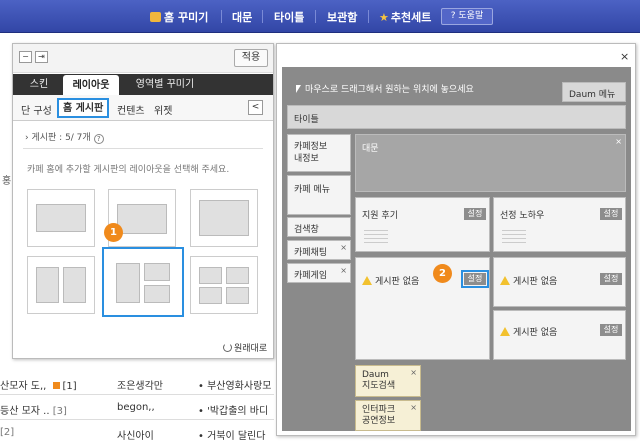  Describe the element at coordinates (559, 335) in the screenshot. I see `board-slot-bottom: 게시판 없음 설정` at that location.